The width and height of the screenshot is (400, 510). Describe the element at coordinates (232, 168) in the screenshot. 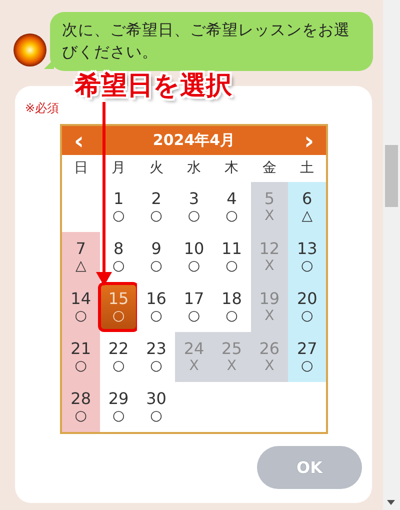

I see `weekday-label: 木` at that location.